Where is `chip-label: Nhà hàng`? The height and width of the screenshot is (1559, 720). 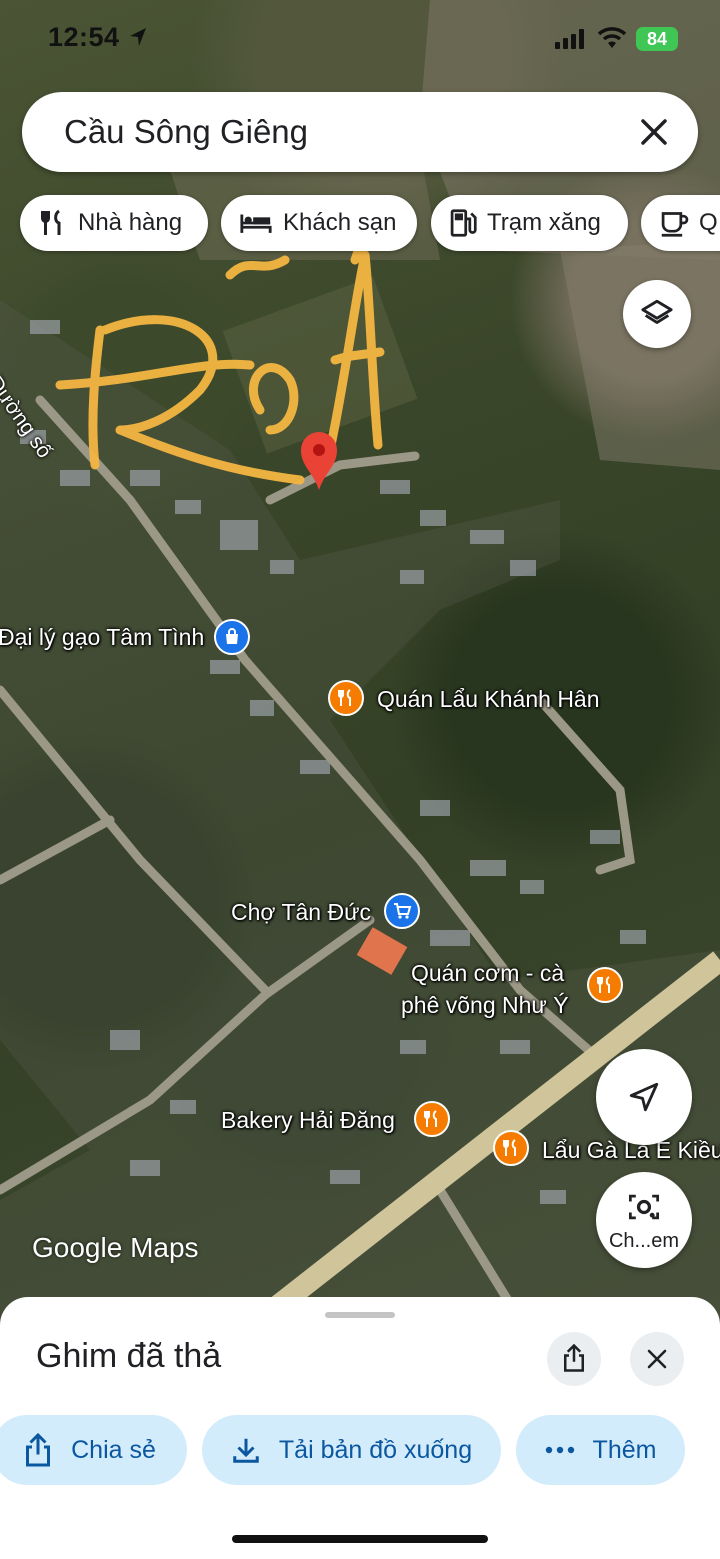 chip-label: Nhà hàng is located at coordinates (130, 222).